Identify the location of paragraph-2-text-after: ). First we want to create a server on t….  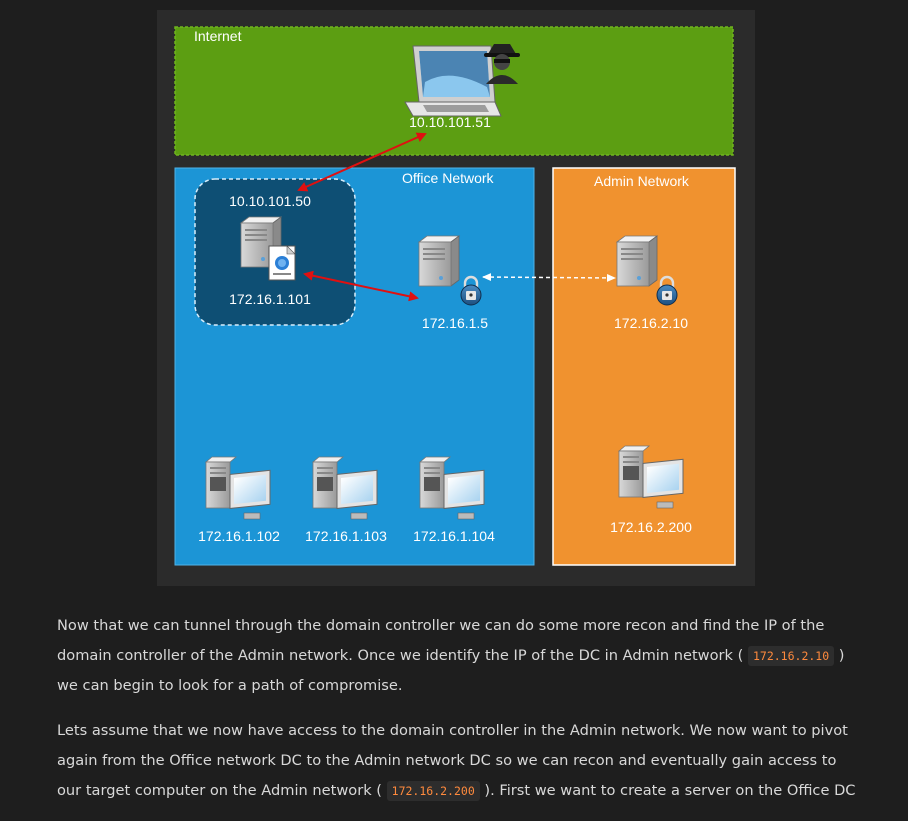
(670, 790).